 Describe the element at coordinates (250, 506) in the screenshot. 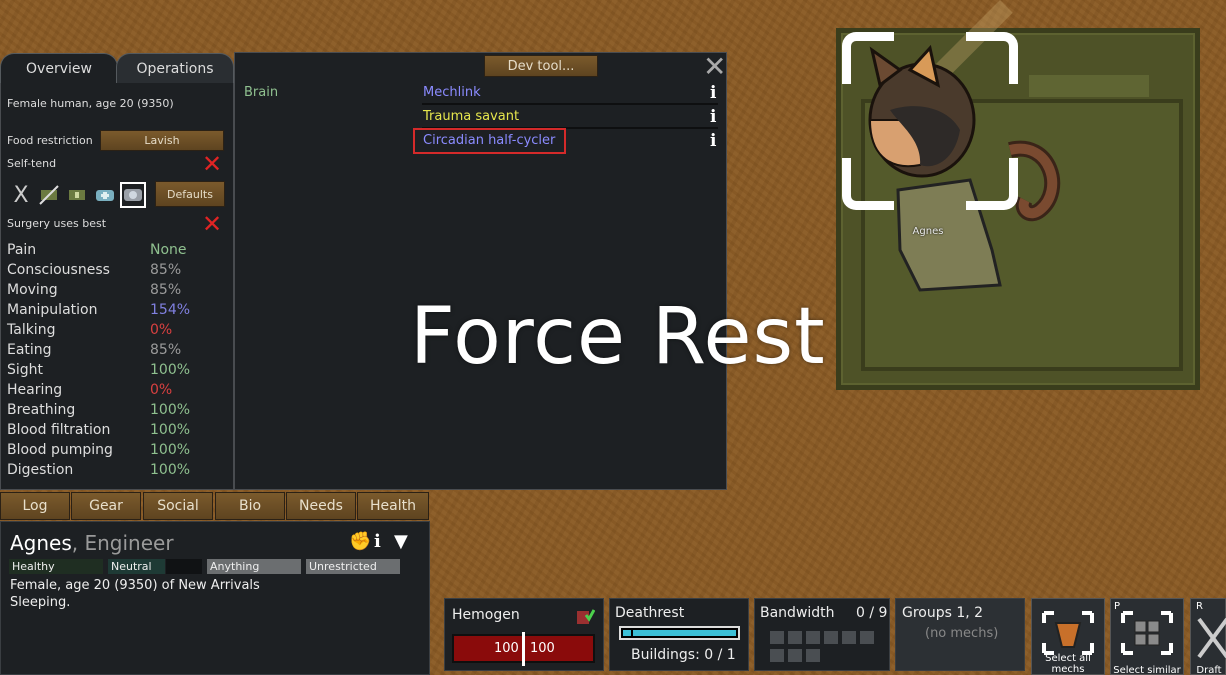

I see `tab-bio: Bio` at that location.